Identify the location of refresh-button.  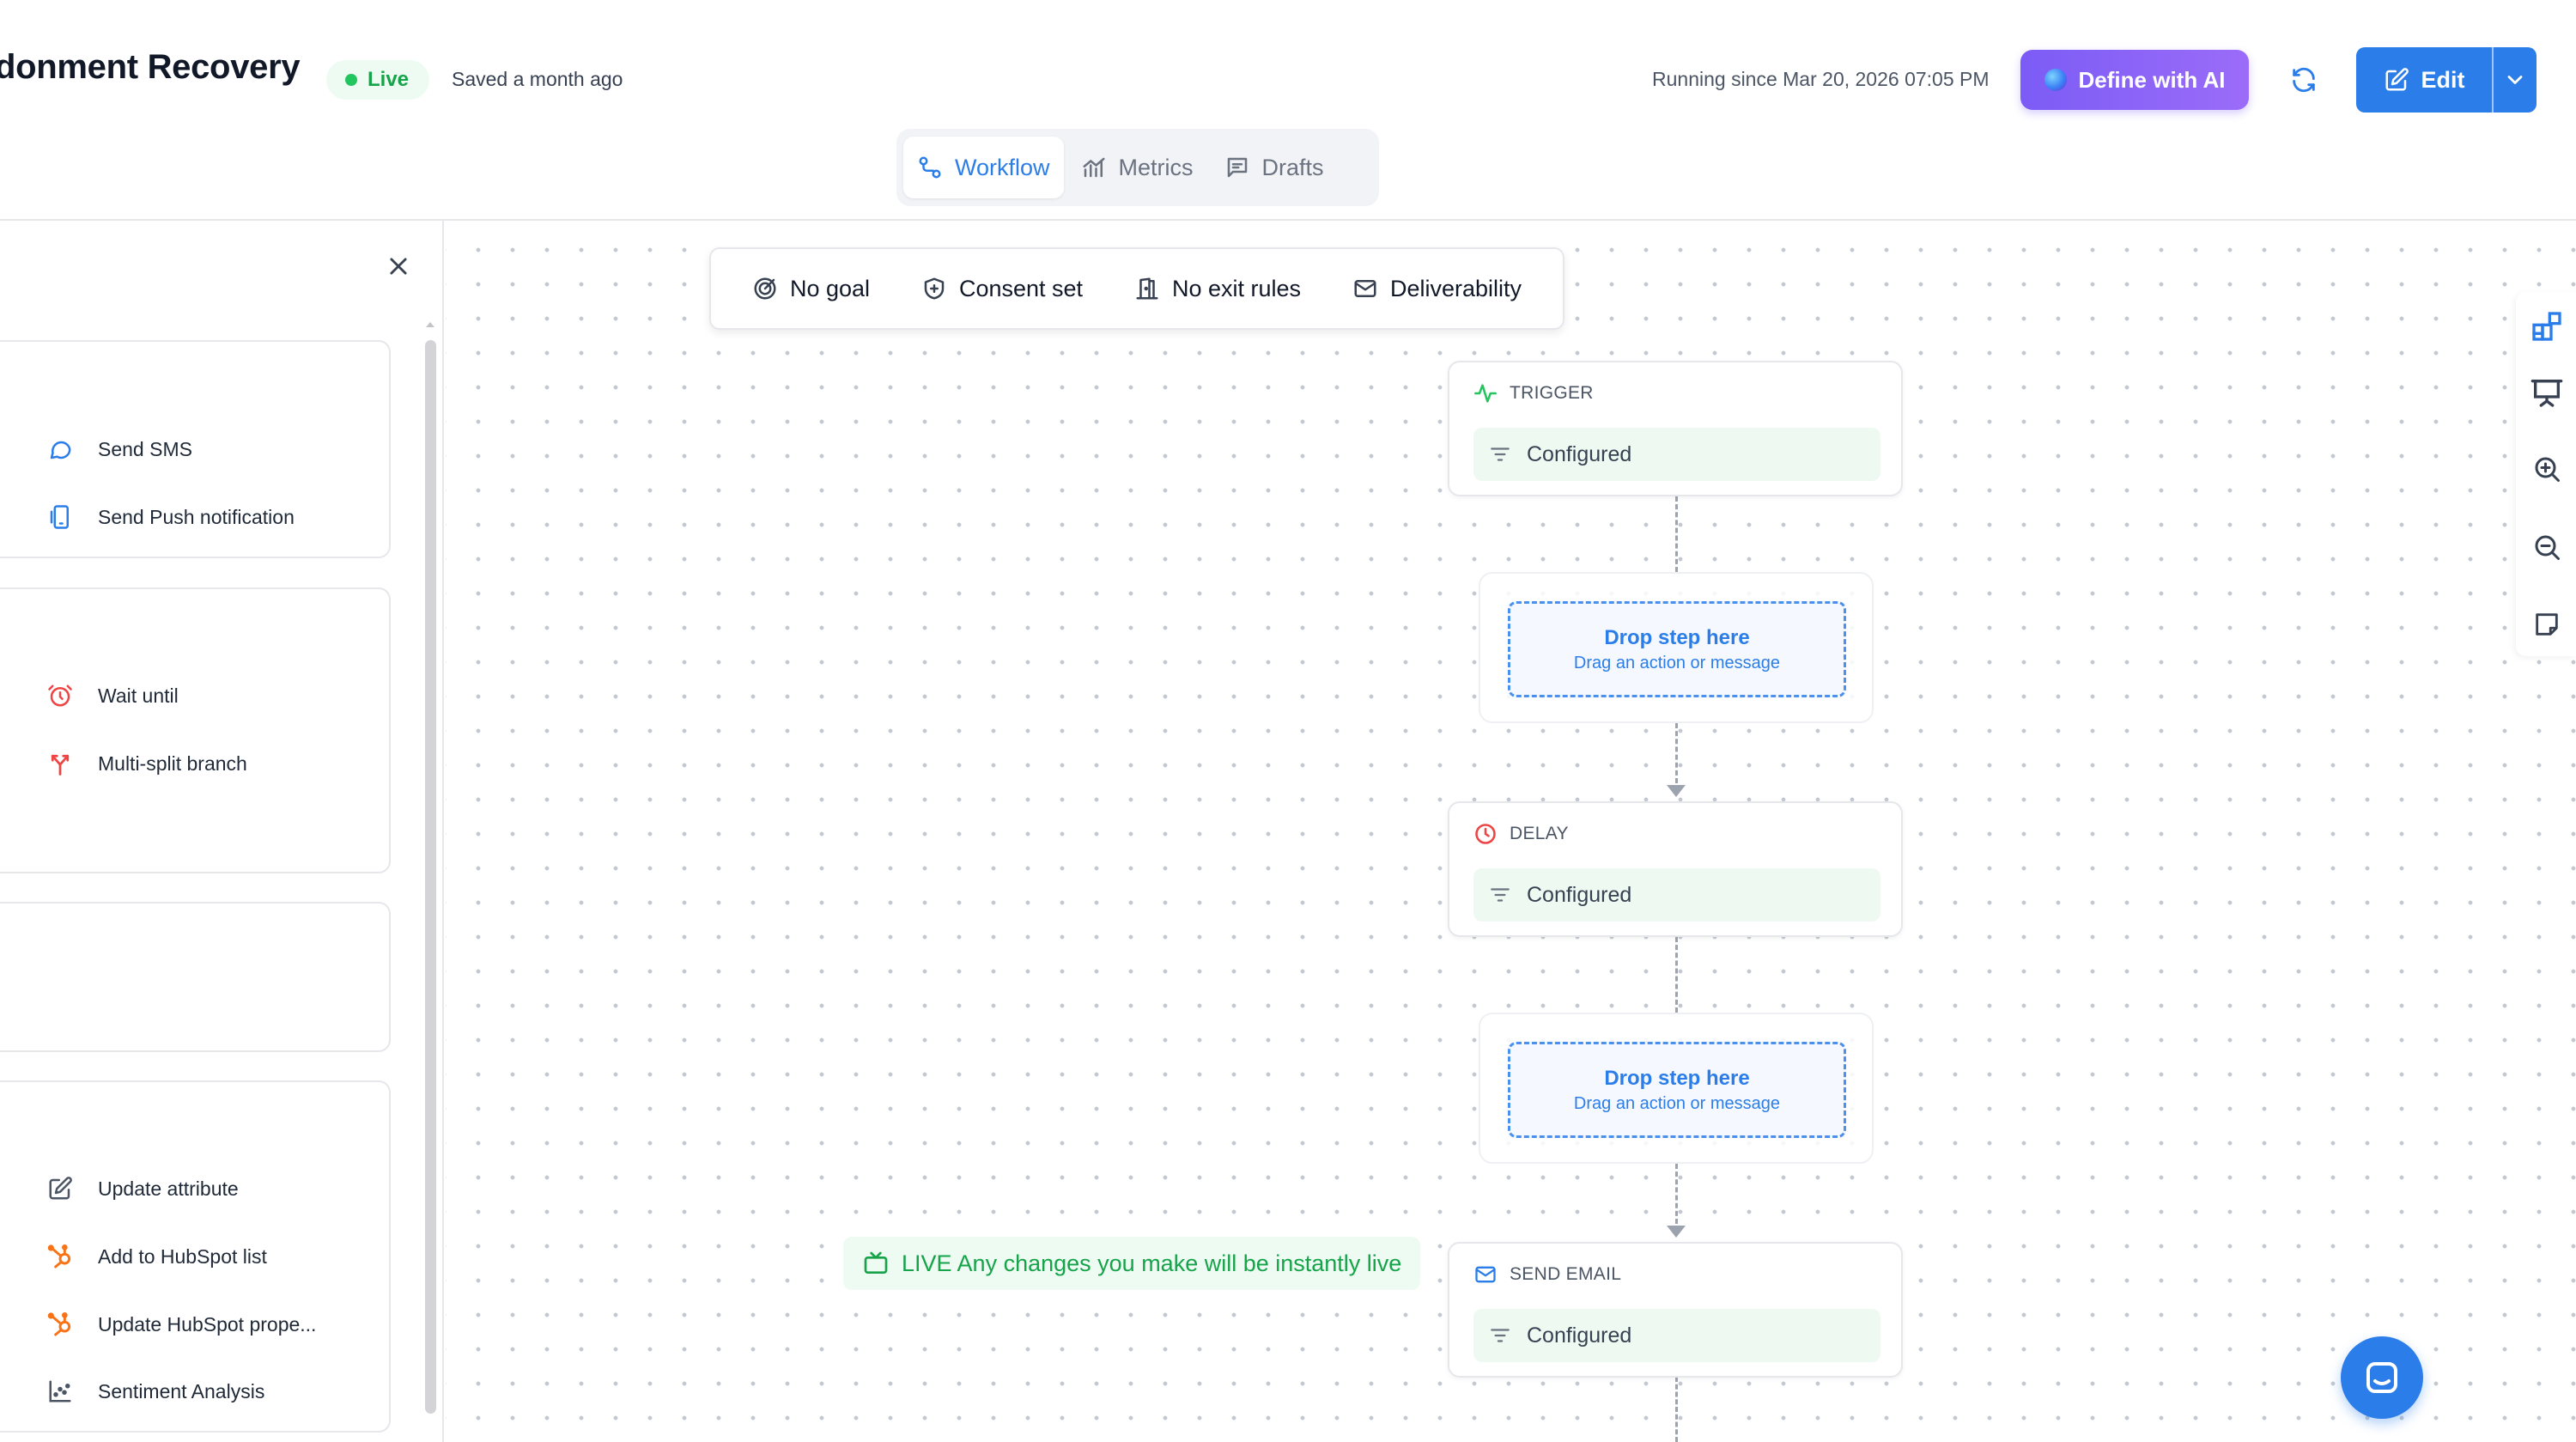
(2304, 80).